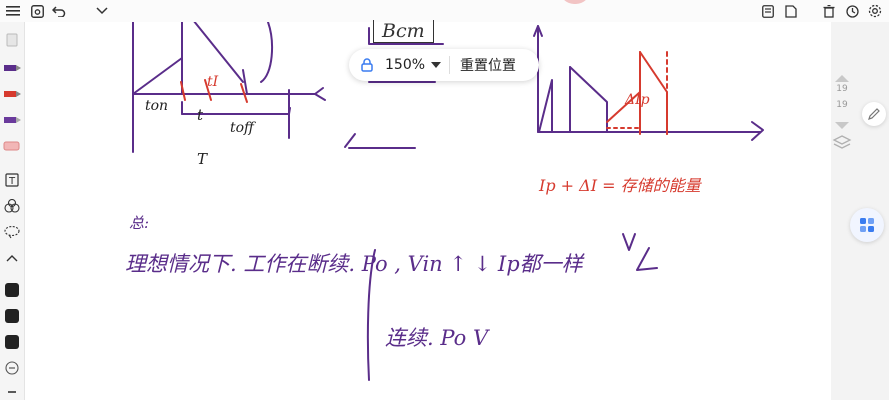  Describe the element at coordinates (12, 93) in the screenshot. I see `pen-red-icon` at that location.